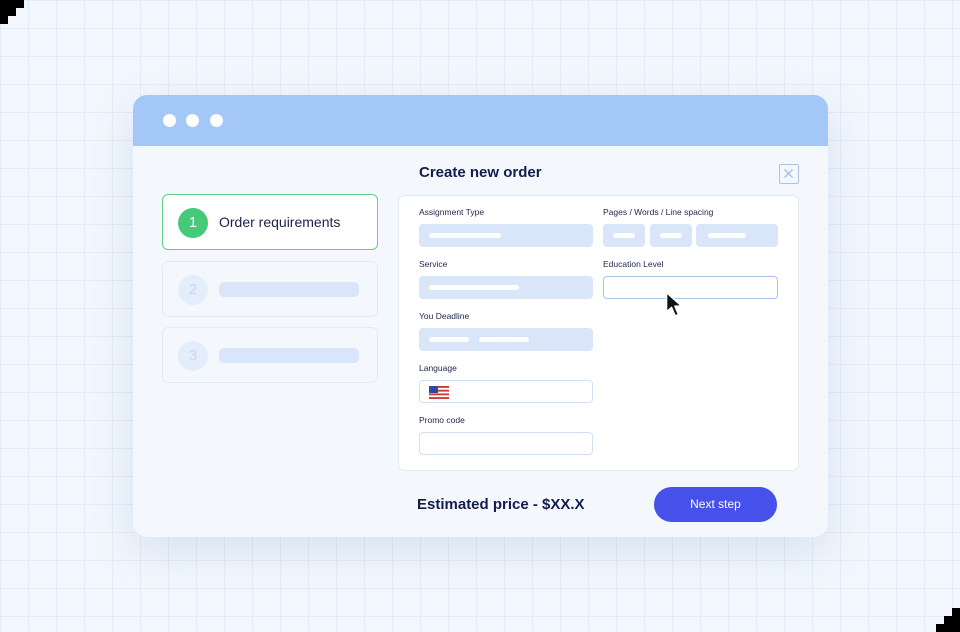 This screenshot has width=960, height=632. What do you see at coordinates (442, 420) in the screenshot?
I see `promo-code-label: Promo code` at bounding box center [442, 420].